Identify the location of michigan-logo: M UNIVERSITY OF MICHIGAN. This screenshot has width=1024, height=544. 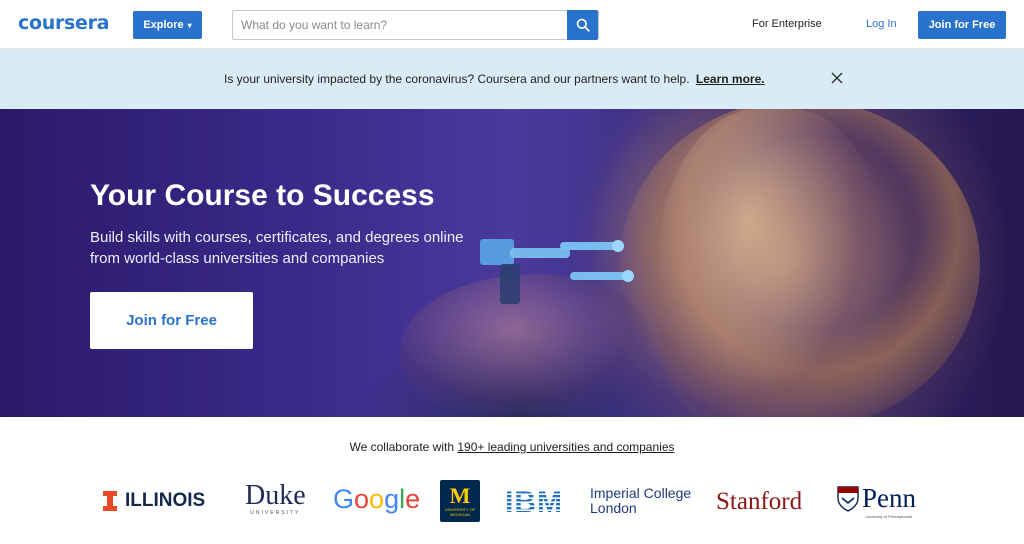
(460, 501).